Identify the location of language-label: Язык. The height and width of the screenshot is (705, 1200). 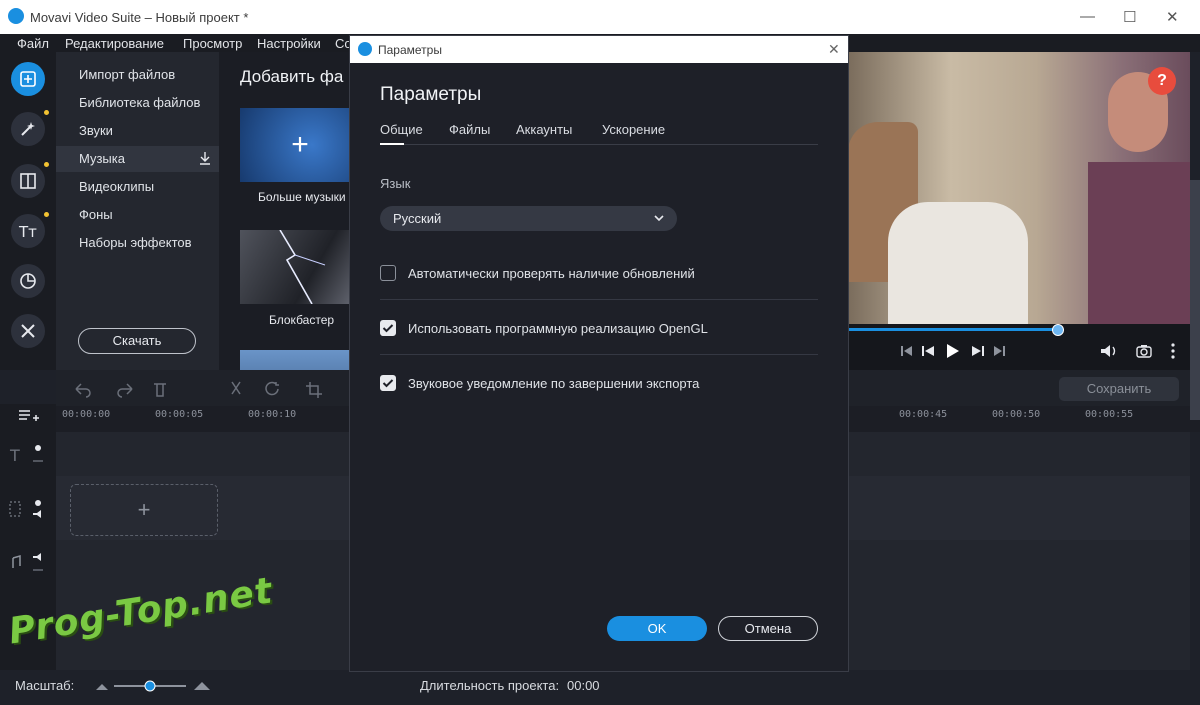
(395, 183).